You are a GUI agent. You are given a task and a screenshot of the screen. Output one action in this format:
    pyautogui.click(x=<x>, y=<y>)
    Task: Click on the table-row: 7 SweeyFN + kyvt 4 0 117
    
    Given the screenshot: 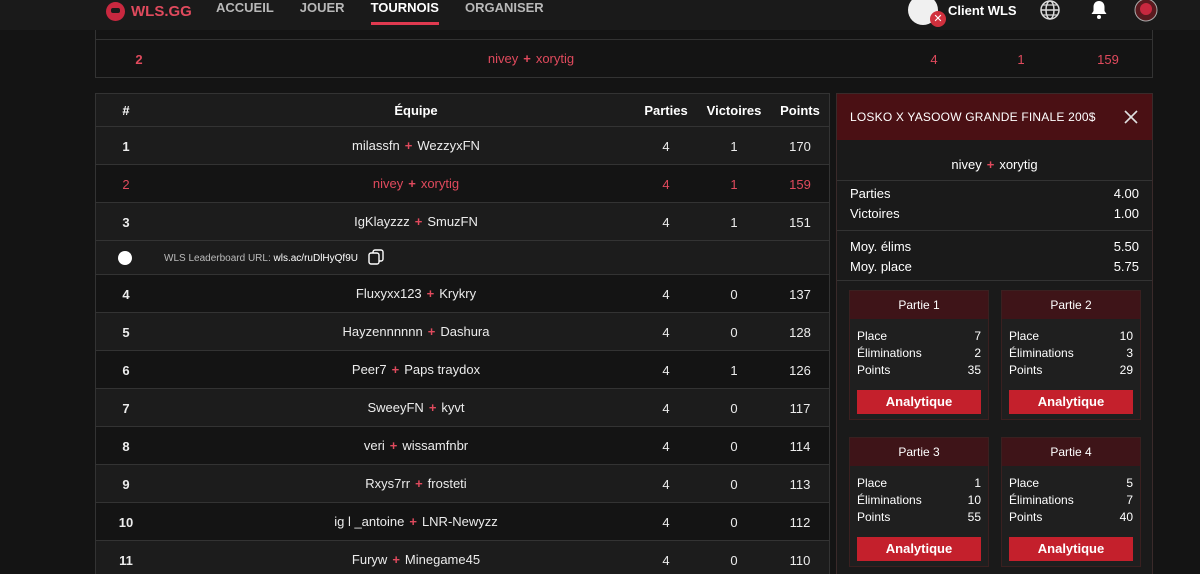 What is the action you would take?
    pyautogui.click(x=462, y=407)
    